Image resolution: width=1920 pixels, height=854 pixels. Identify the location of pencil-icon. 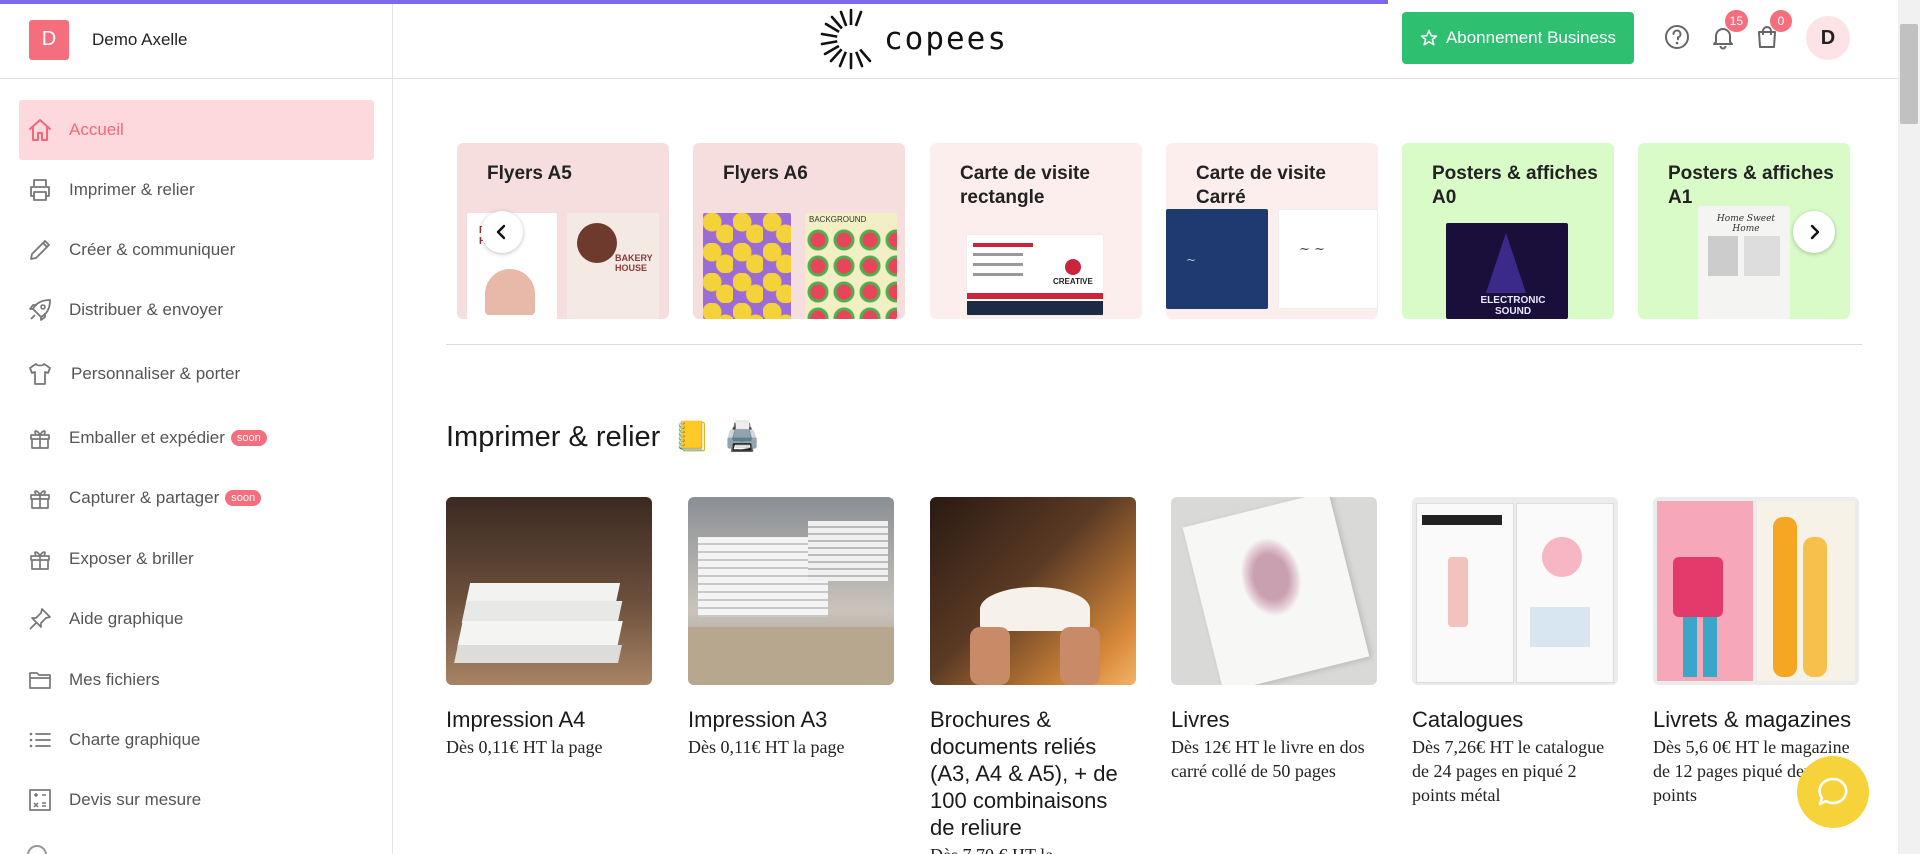
(40, 250).